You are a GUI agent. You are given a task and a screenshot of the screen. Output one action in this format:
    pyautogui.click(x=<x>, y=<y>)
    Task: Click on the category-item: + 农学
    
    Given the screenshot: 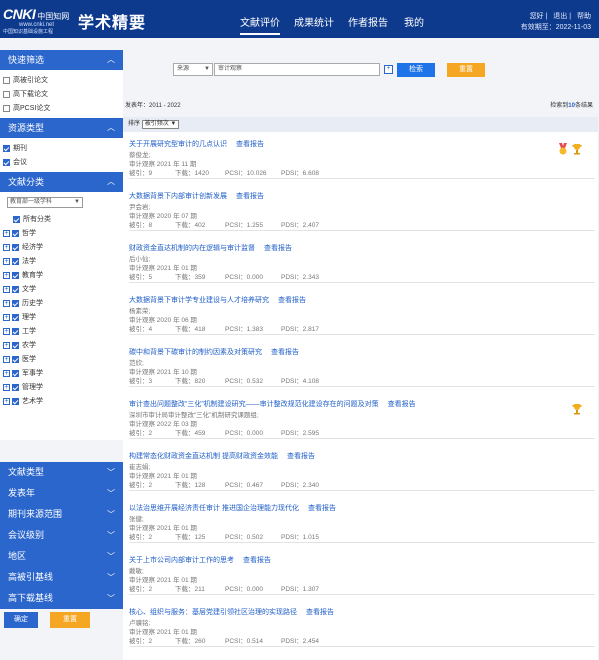 What is the action you would take?
    pyautogui.click(x=61, y=345)
    